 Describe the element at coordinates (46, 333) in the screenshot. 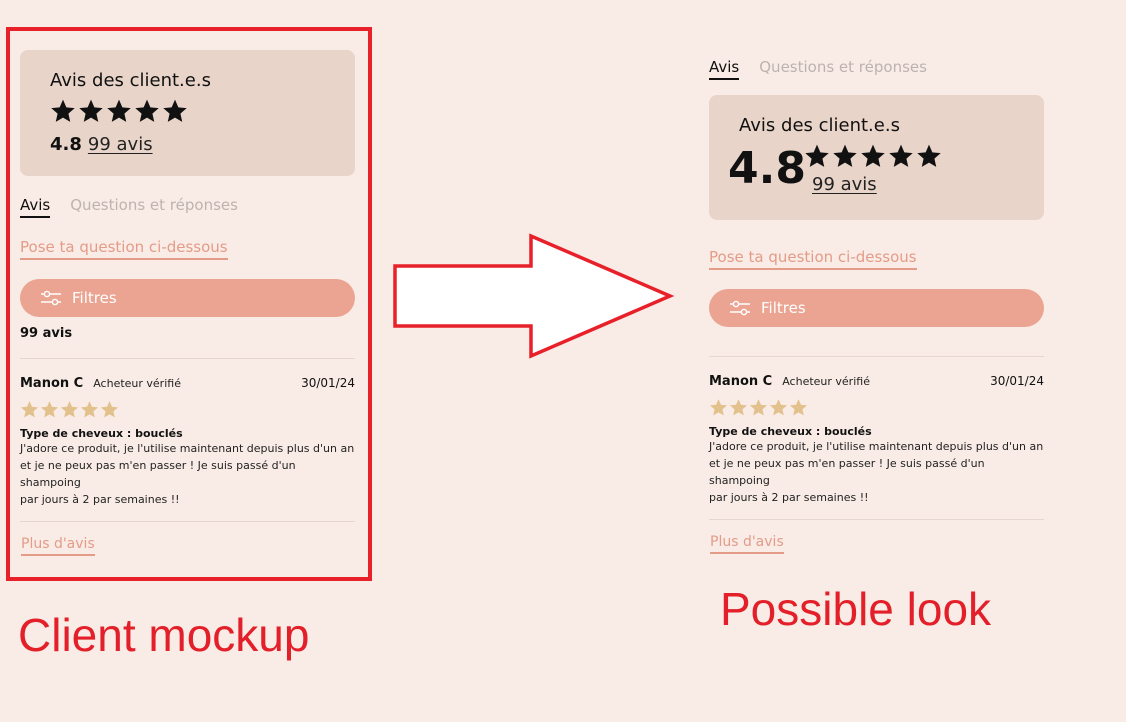

I see `review-count: 99 avis` at that location.